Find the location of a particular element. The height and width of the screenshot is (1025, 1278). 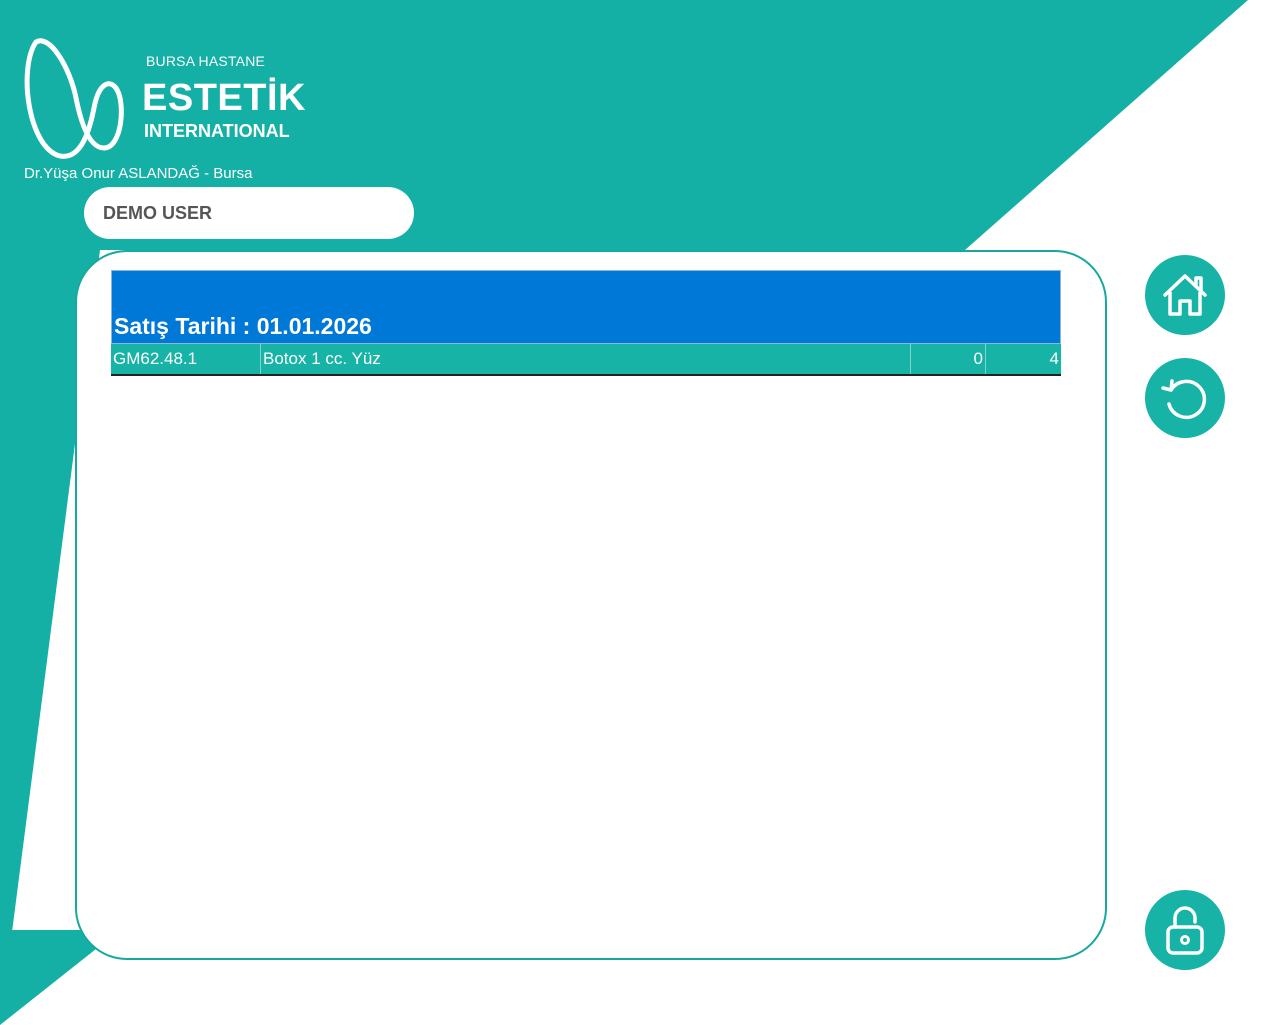

row-description: Botox 1 cc. Yüz is located at coordinates (586, 359).